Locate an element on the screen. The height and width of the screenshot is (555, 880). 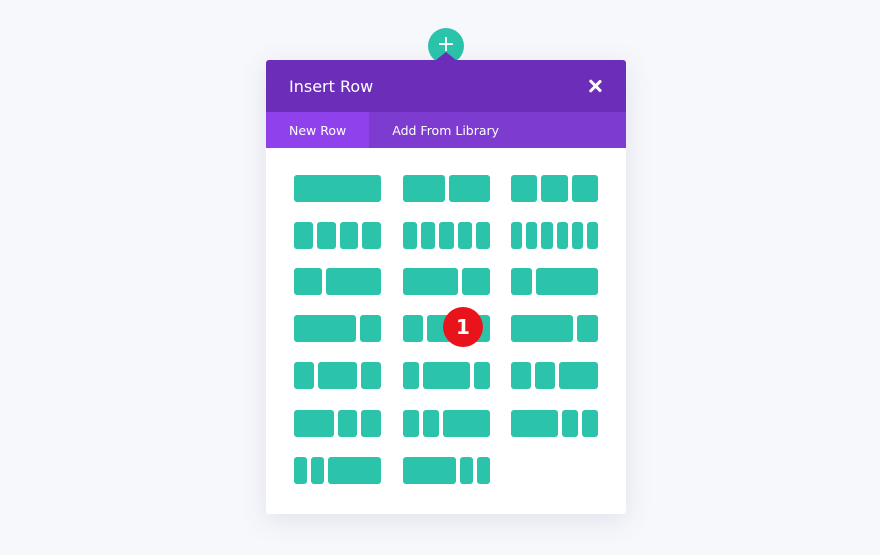
tab-add-from-library: Add From Library is located at coordinates (445, 130).